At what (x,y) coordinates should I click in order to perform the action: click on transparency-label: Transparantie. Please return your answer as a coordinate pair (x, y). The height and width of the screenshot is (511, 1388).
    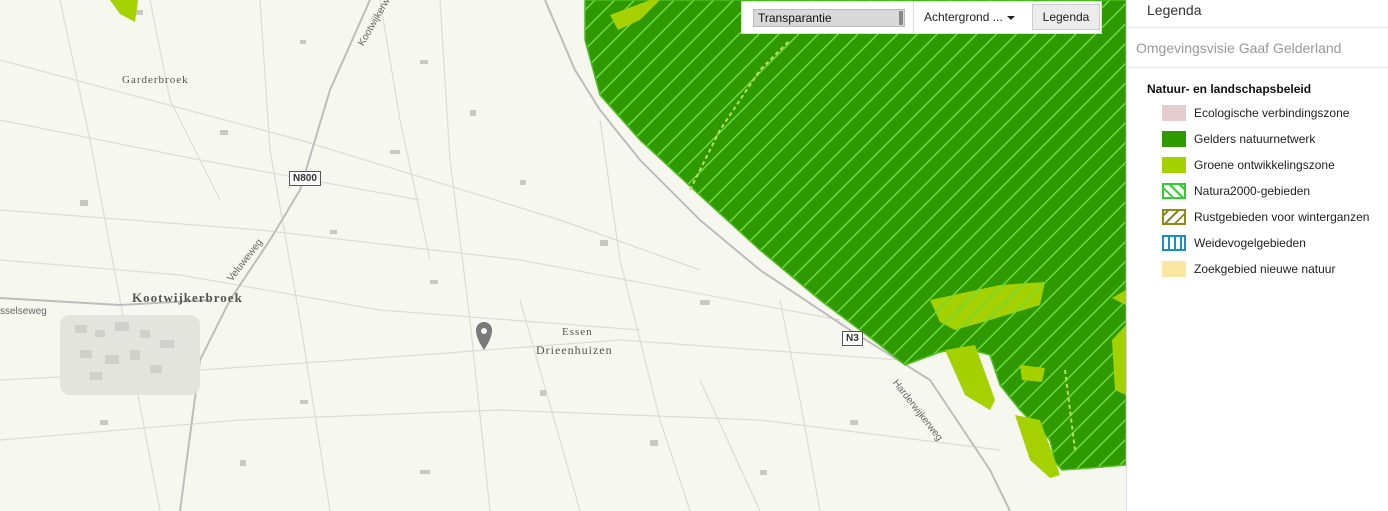
    Looking at the image, I should click on (795, 18).